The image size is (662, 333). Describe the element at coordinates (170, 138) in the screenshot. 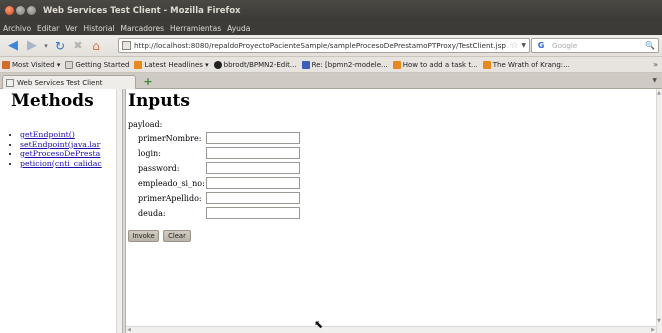

I see `field-label: primerNombre:` at that location.